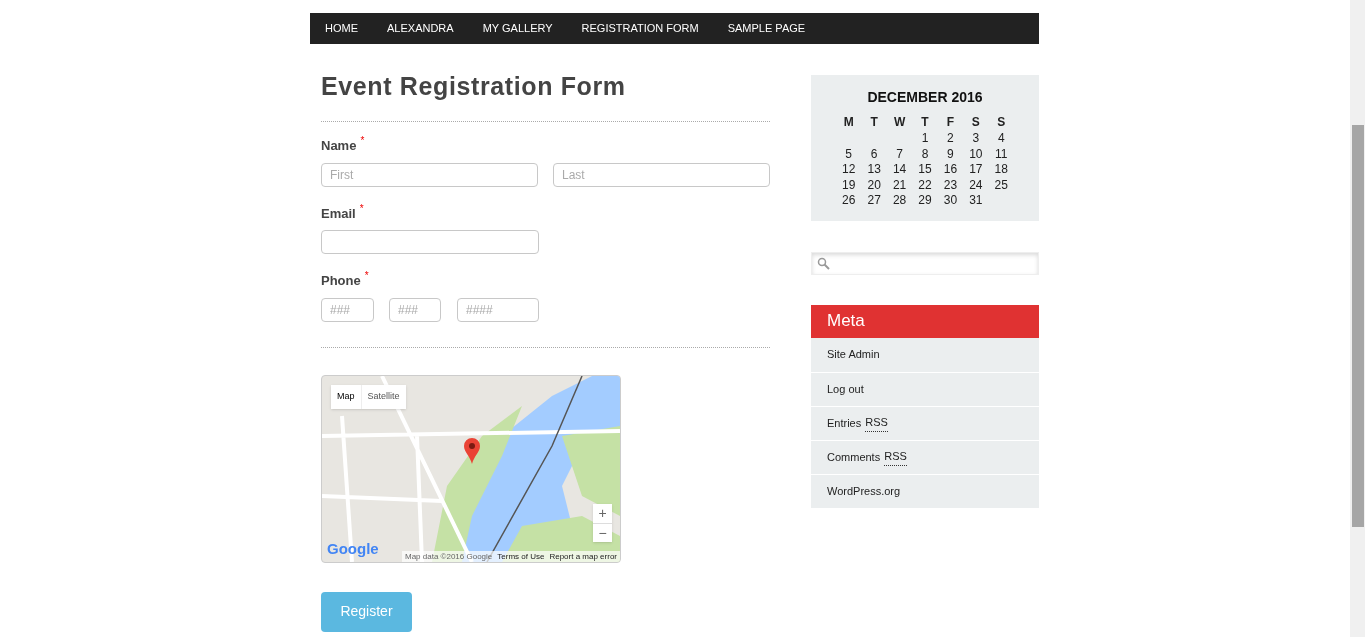 This screenshot has height=637, width=1365. I want to click on calendar-day: 25, so click(1001, 184).